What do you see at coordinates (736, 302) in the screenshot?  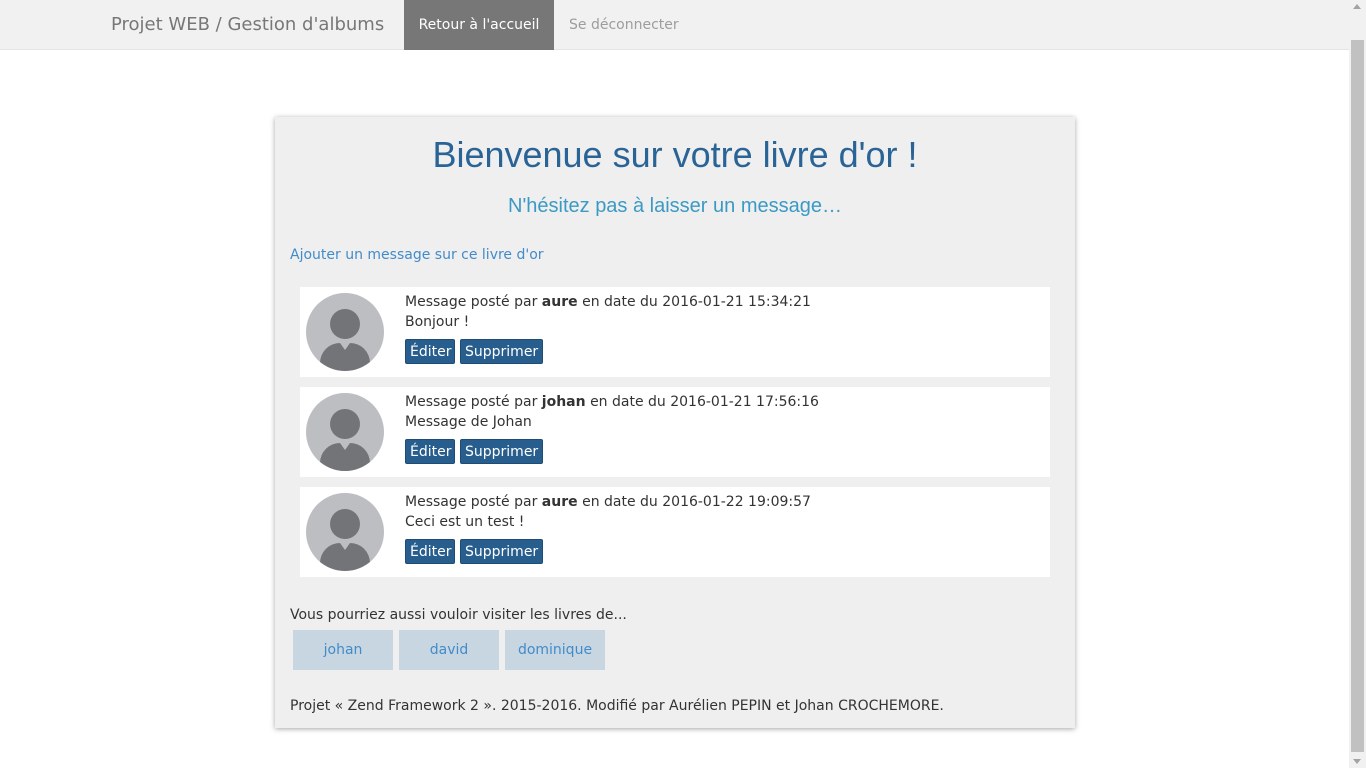 I see `message-date: 2016-01-21 15:34:21` at bounding box center [736, 302].